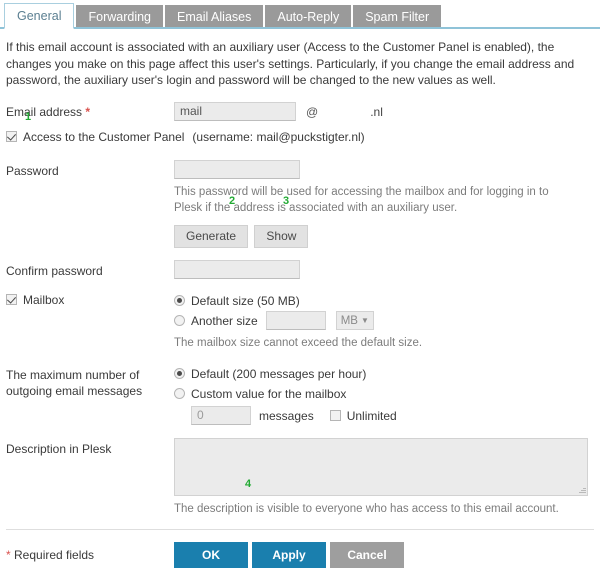 The image size is (600, 568). I want to click on mailbox-size-unit-select: MB ▼, so click(354, 320).